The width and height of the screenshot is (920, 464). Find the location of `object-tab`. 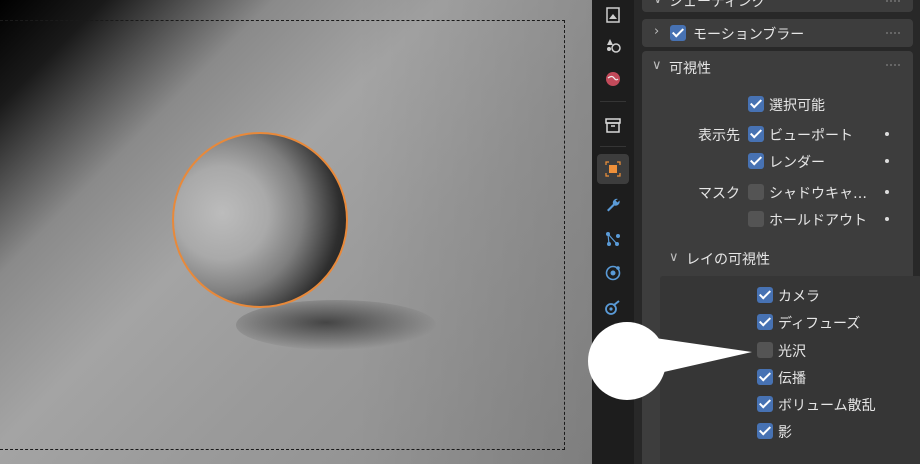

object-tab is located at coordinates (613, 169).